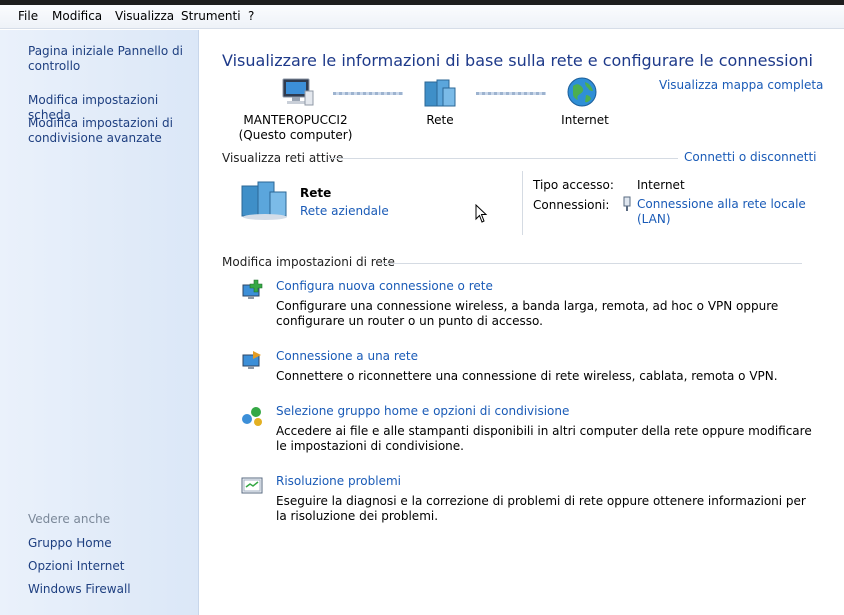  What do you see at coordinates (110, 589) in the screenshot?
I see `sidebar-link-windows-firewall: Windows Firewall` at bounding box center [110, 589].